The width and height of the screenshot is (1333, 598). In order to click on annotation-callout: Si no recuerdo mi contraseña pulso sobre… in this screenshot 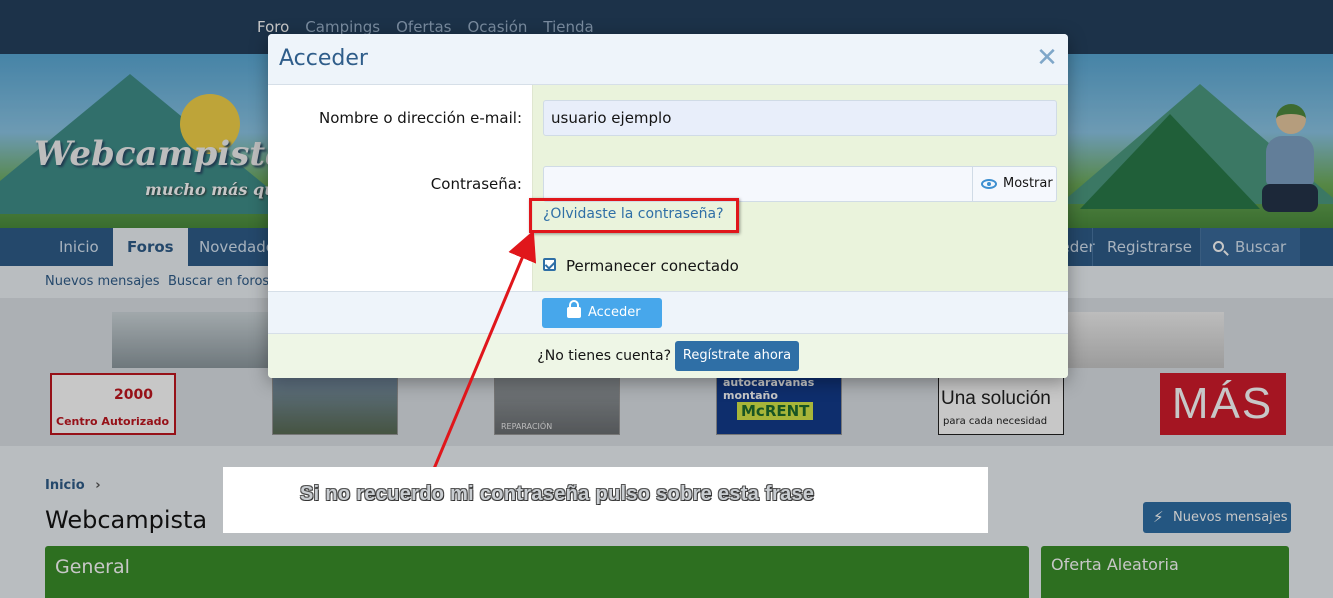, I will do `click(605, 500)`.